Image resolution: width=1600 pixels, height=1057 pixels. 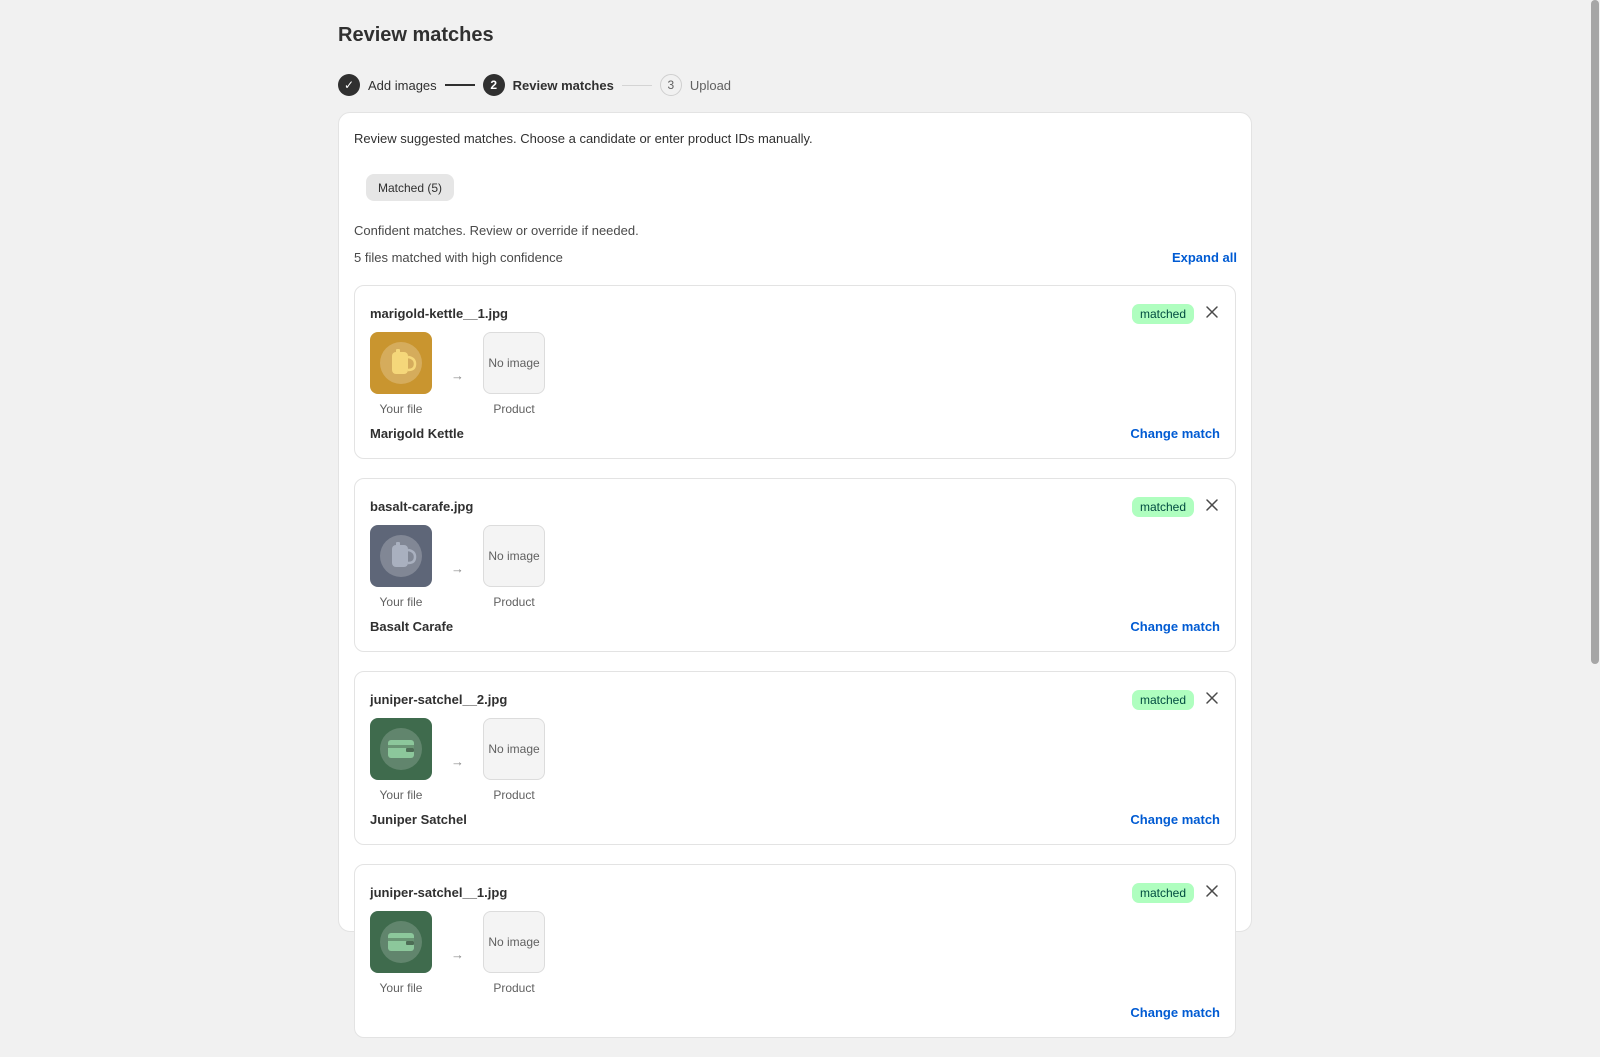 I want to click on page-title: Review matches, so click(x=416, y=35).